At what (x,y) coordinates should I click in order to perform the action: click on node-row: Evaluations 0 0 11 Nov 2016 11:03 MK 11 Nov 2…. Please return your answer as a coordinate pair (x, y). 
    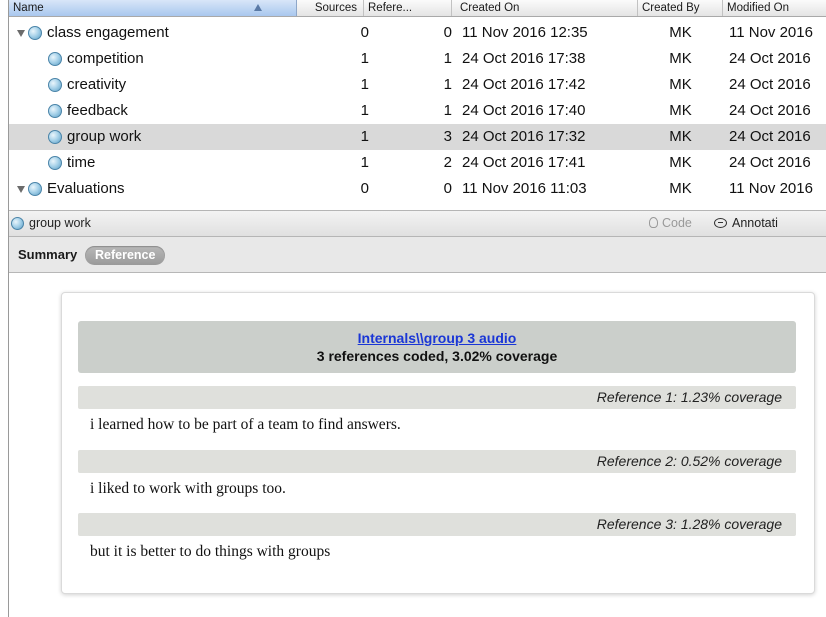
    Looking at the image, I should click on (417, 189).